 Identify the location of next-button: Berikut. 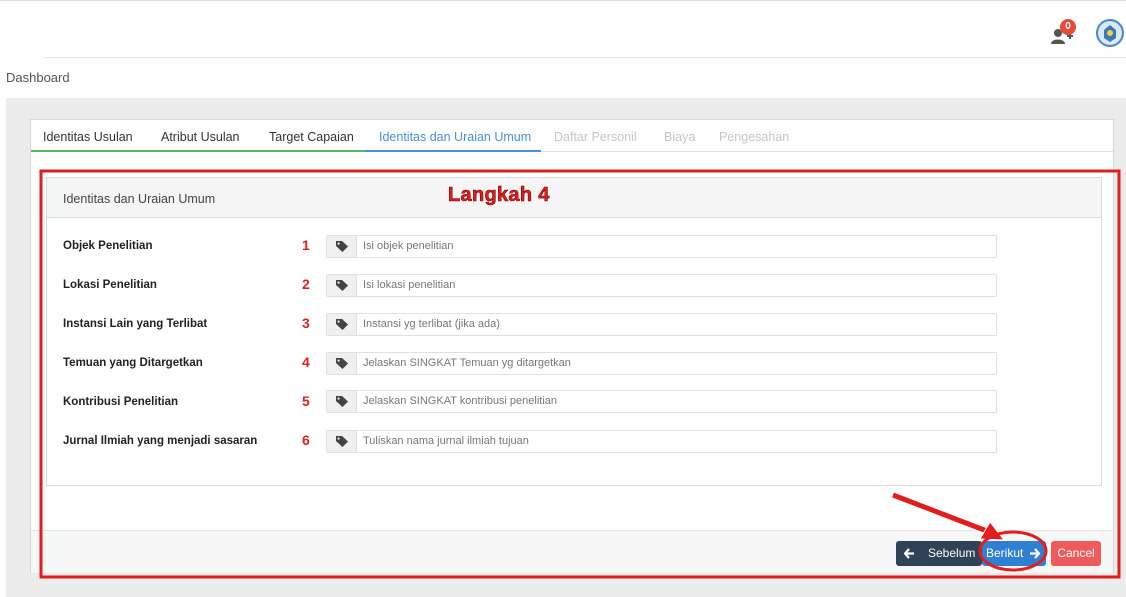
(1014, 553).